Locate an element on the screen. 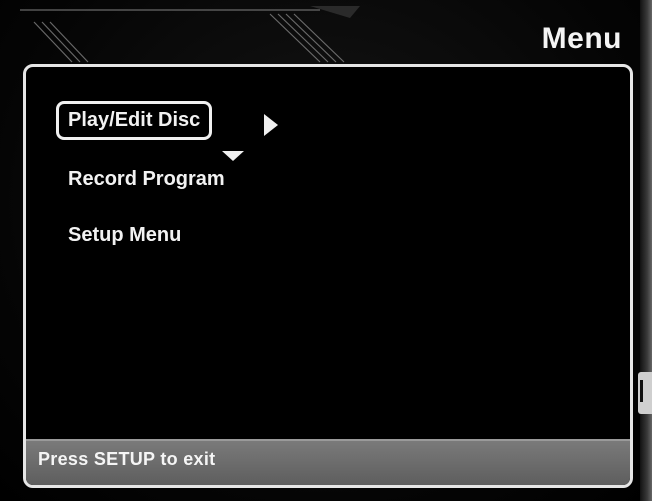 This screenshot has width=652, height=501. page-title: Menu is located at coordinates (581, 38).